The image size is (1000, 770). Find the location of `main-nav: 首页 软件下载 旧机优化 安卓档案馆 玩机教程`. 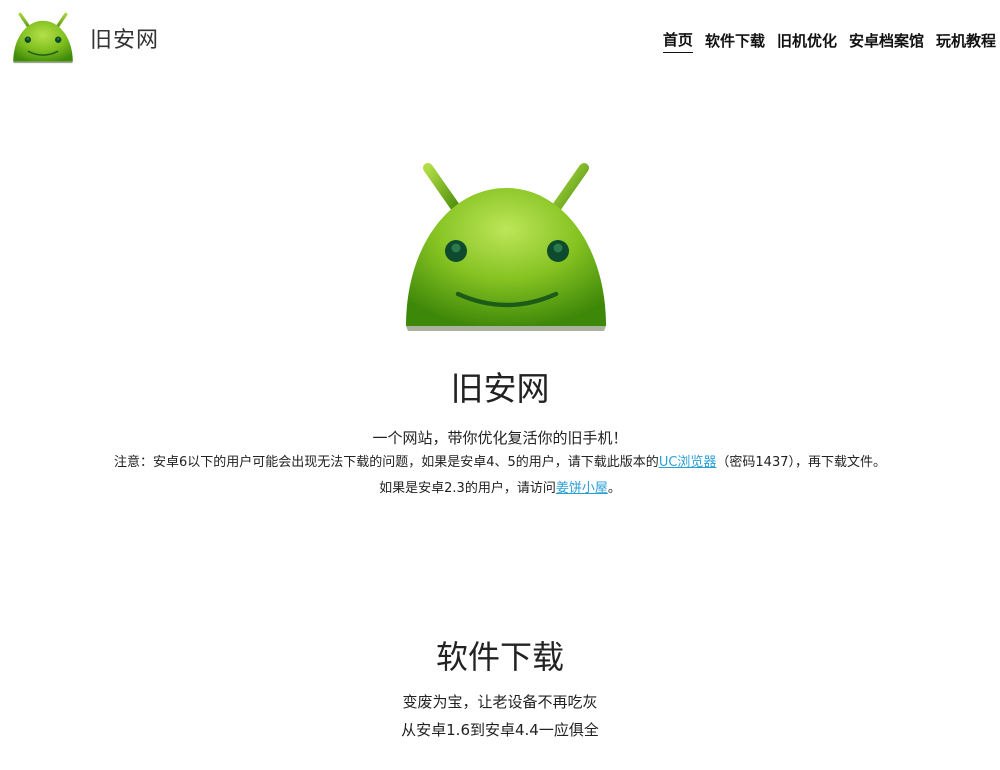

main-nav: 首页 软件下载 旧机优化 安卓档案馆 玩机教程 is located at coordinates (823, 41).